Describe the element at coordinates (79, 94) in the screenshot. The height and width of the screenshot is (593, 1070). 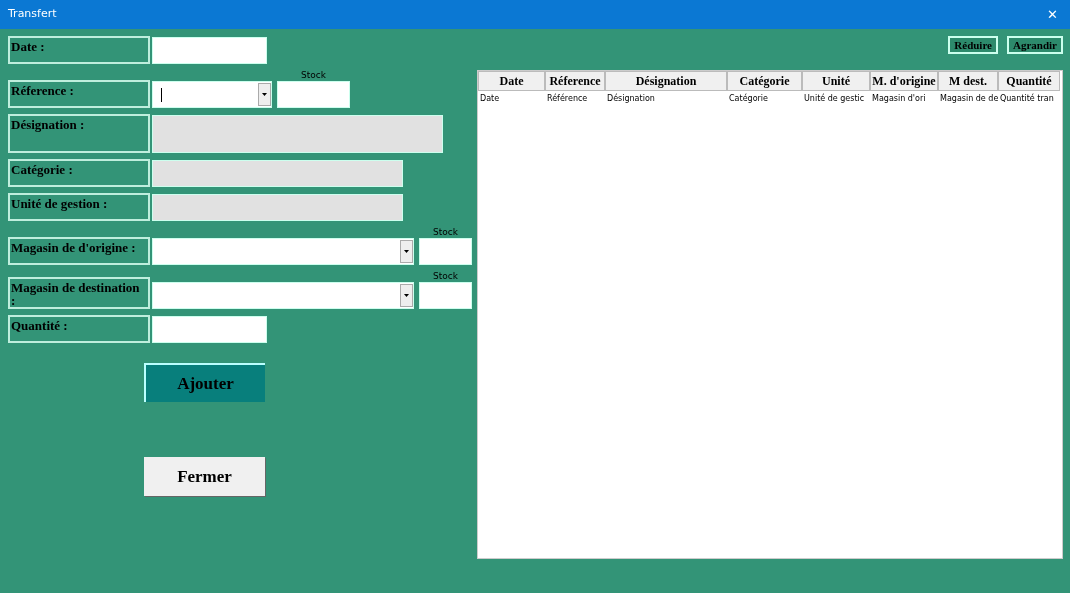
I see `field-label: Réference :` at that location.